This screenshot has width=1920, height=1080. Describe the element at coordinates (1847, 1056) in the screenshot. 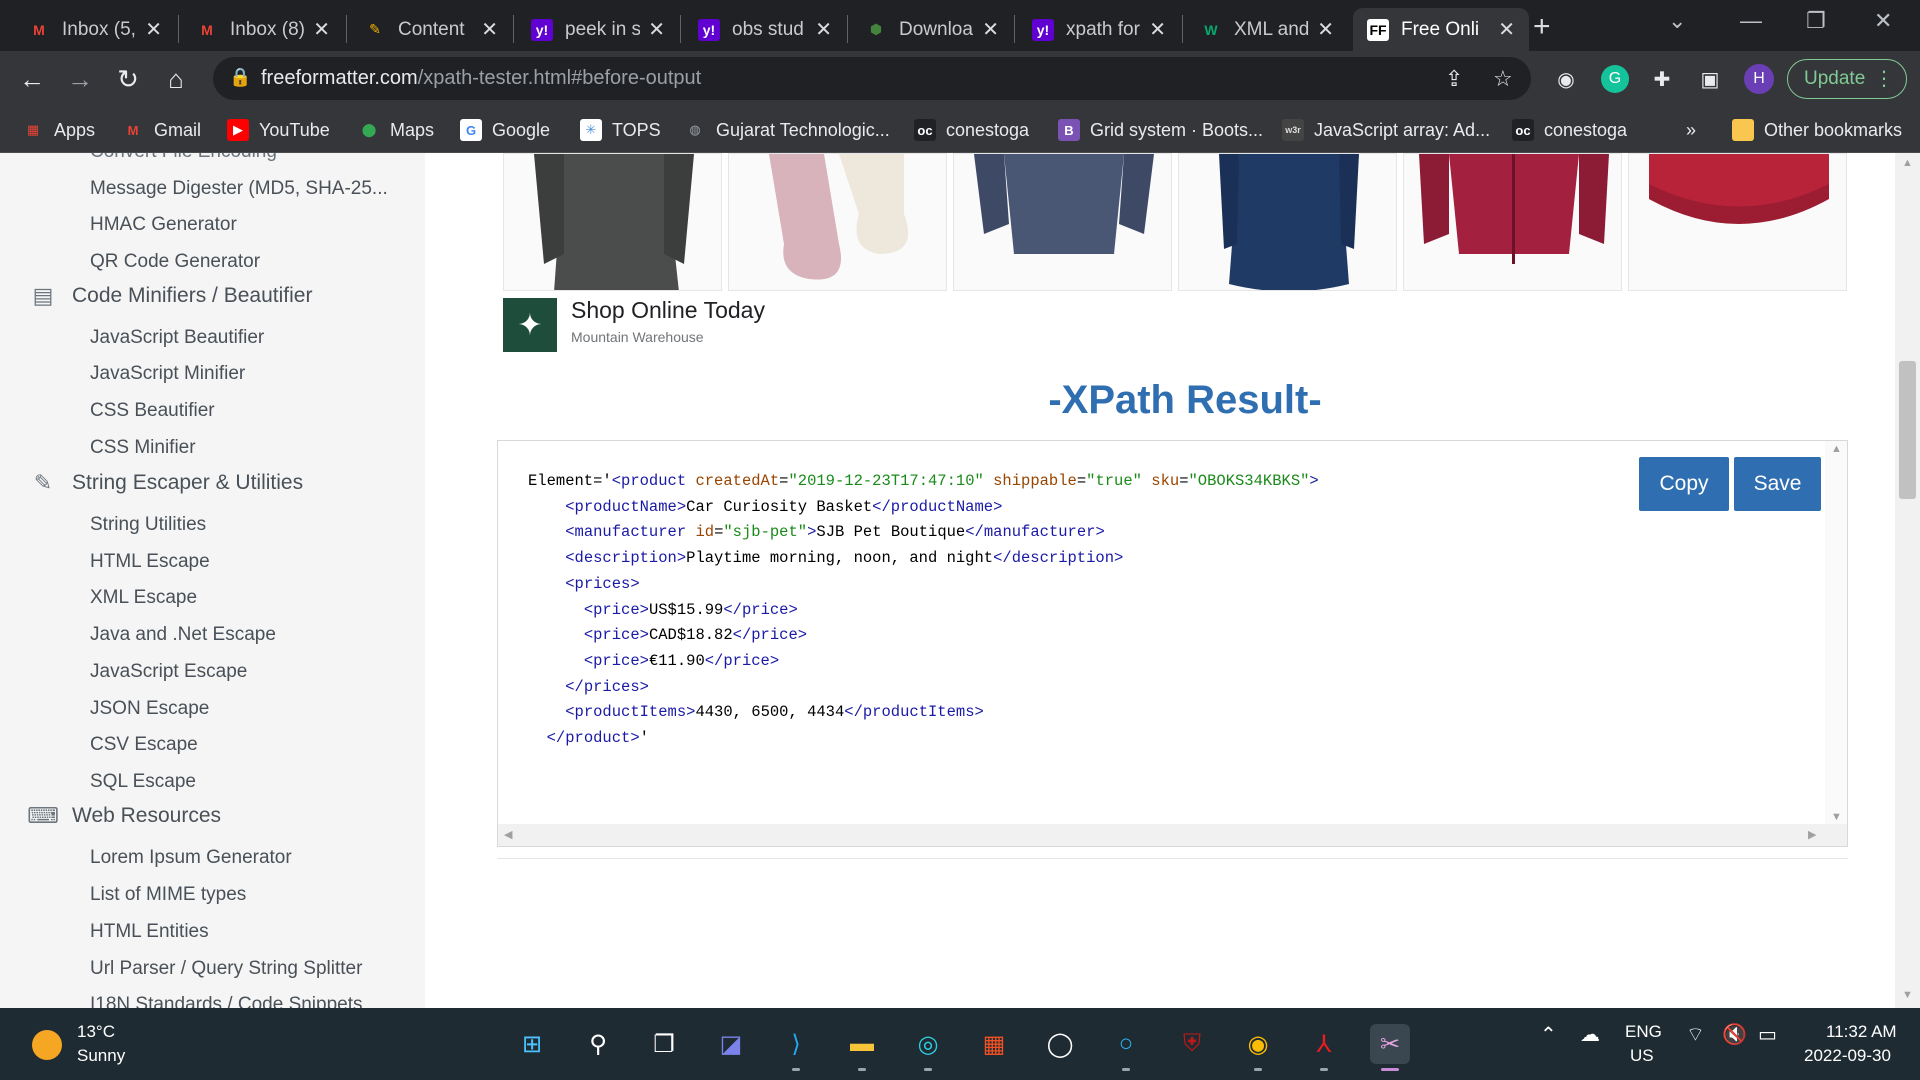

I see `clock-date: 2022-09-30` at that location.